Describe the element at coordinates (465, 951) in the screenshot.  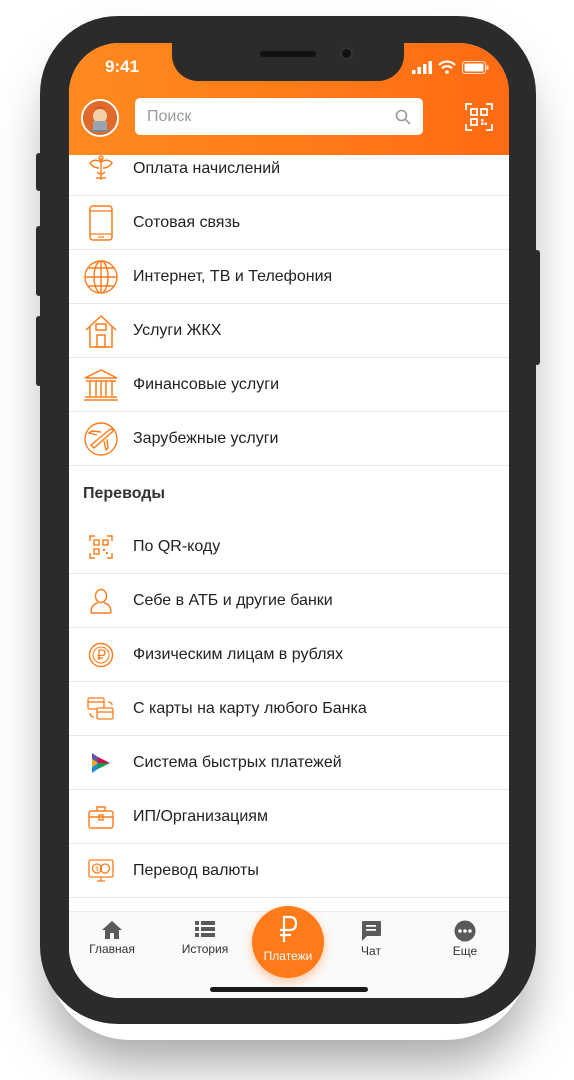
I see `tab-label: Еще` at that location.